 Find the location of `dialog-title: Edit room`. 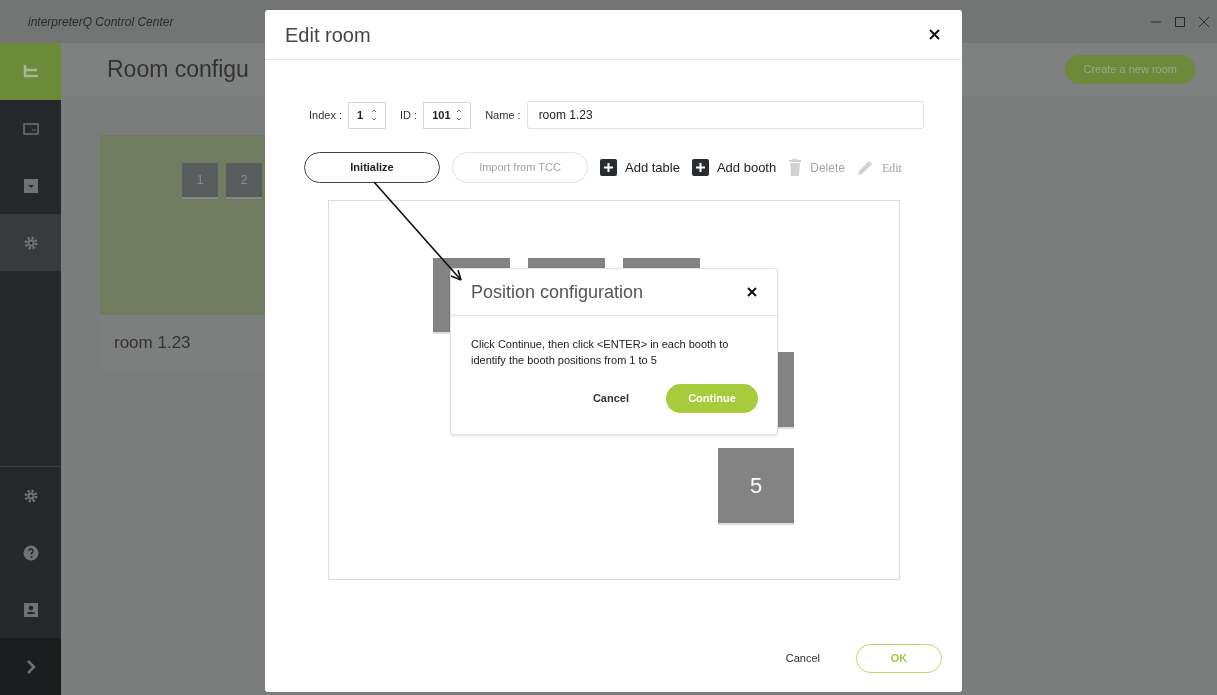

dialog-title: Edit room is located at coordinates (328, 35).